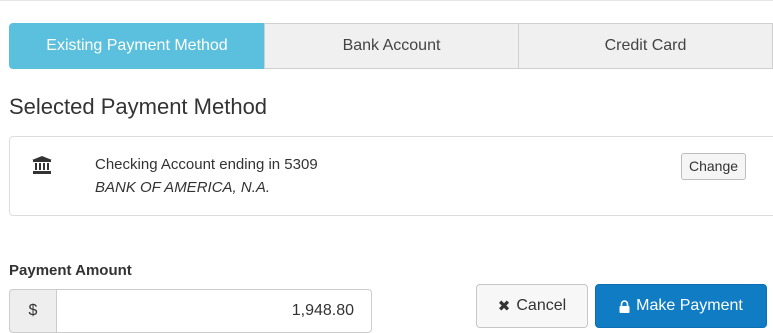  I want to click on close-icon: ✖, so click(504, 306).